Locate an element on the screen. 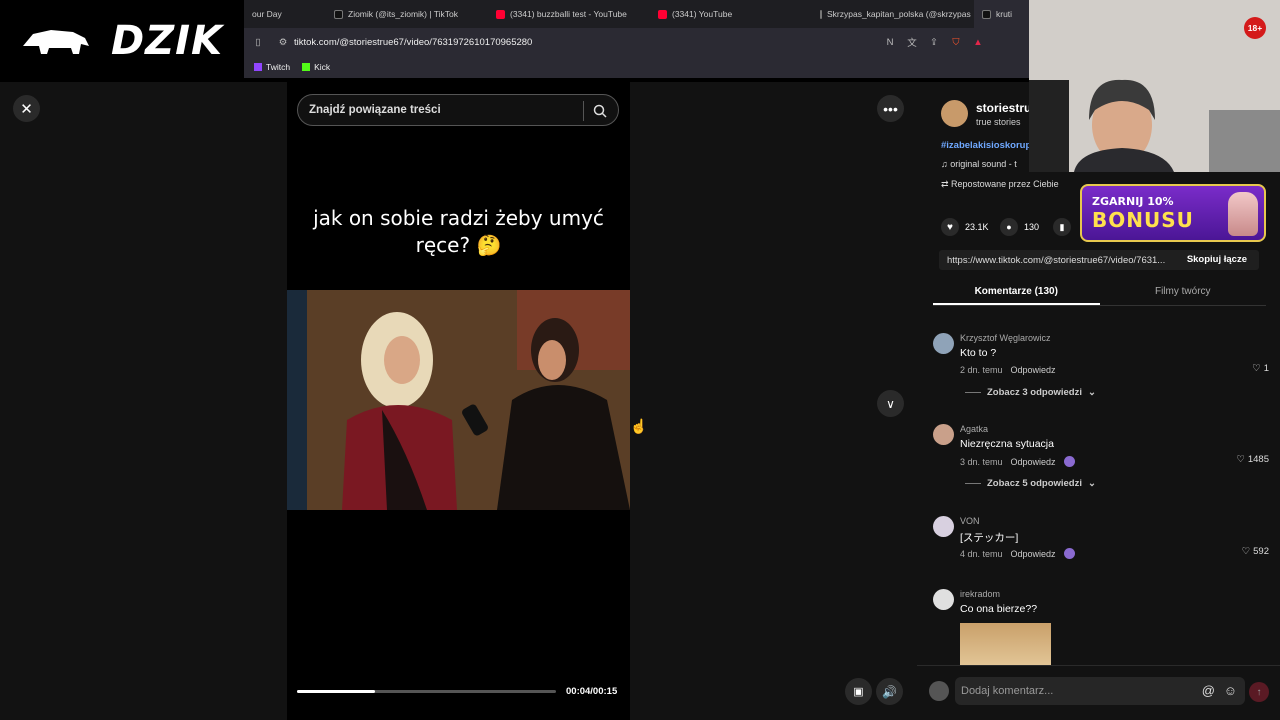  related-search-input: Znajdź powiązane treści is located at coordinates (458, 110).